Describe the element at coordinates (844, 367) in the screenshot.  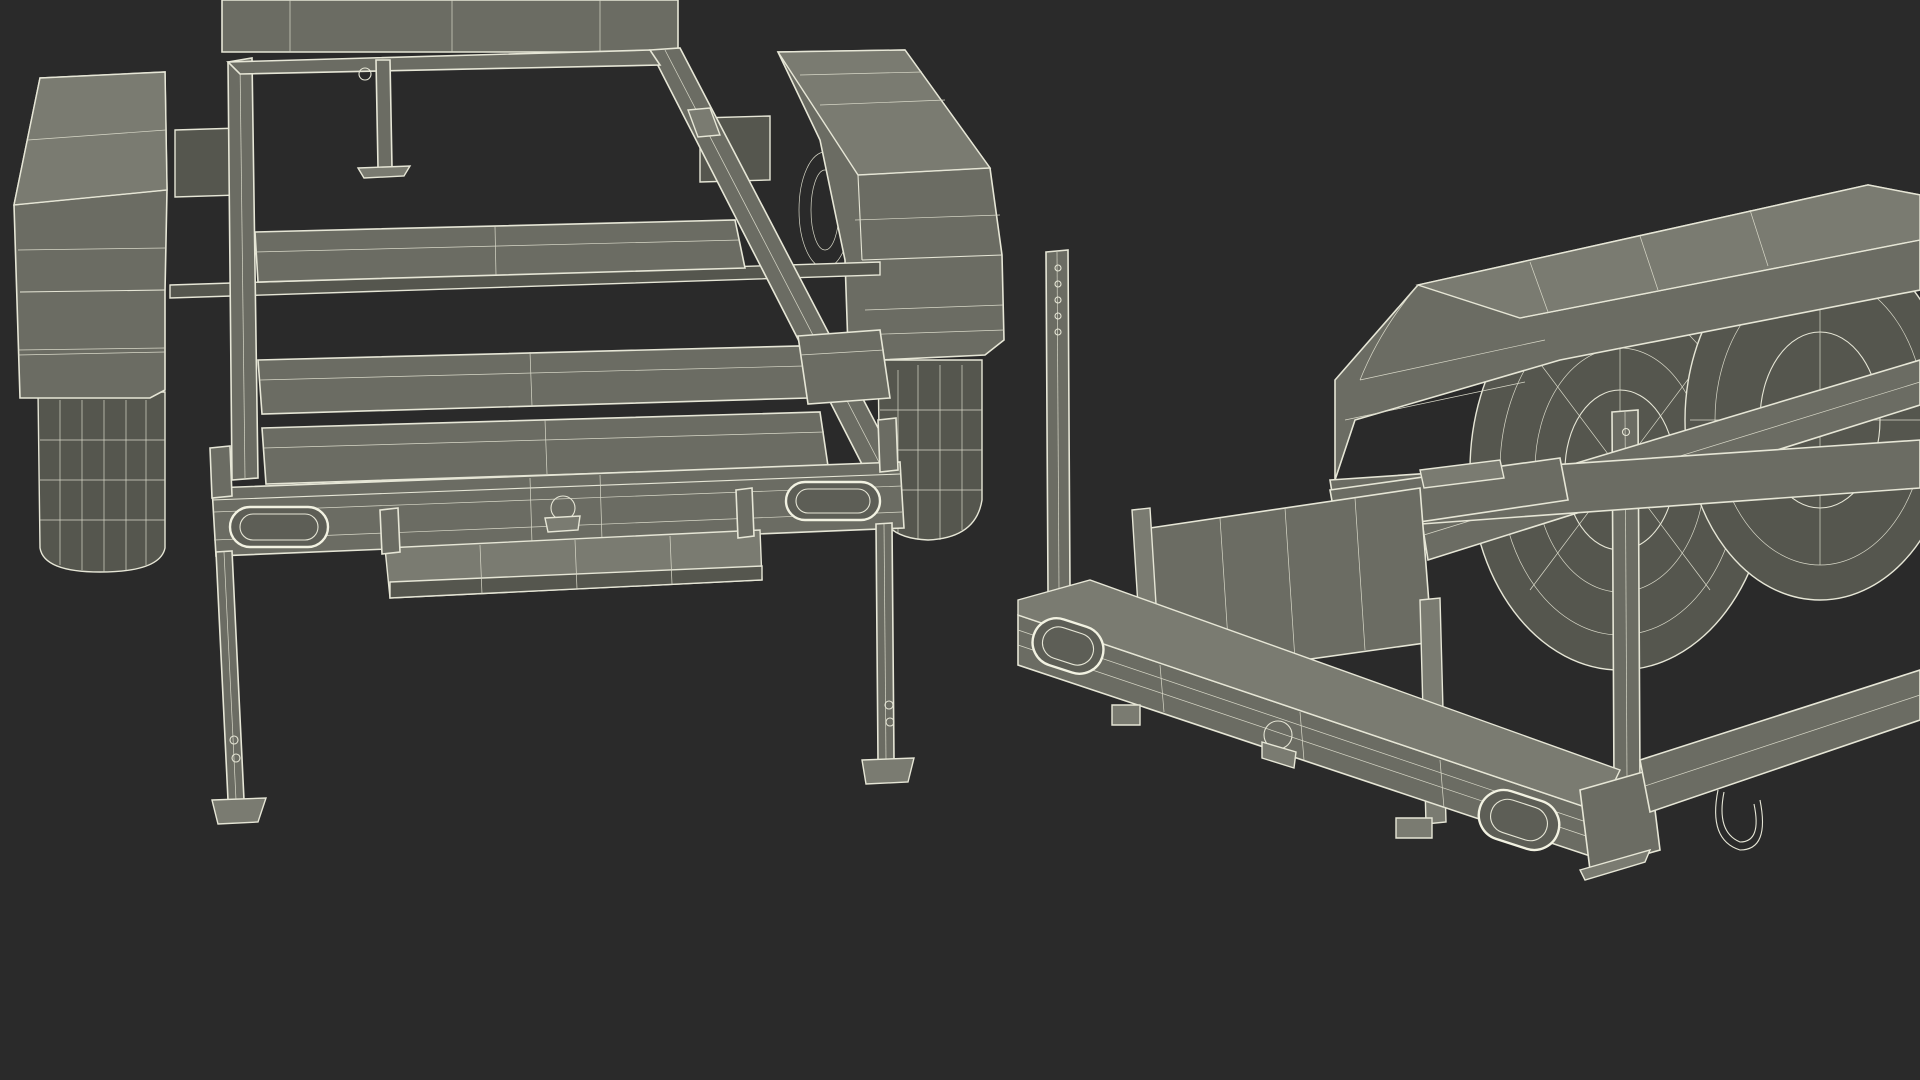
I see `left-trailer-corner-block` at that location.